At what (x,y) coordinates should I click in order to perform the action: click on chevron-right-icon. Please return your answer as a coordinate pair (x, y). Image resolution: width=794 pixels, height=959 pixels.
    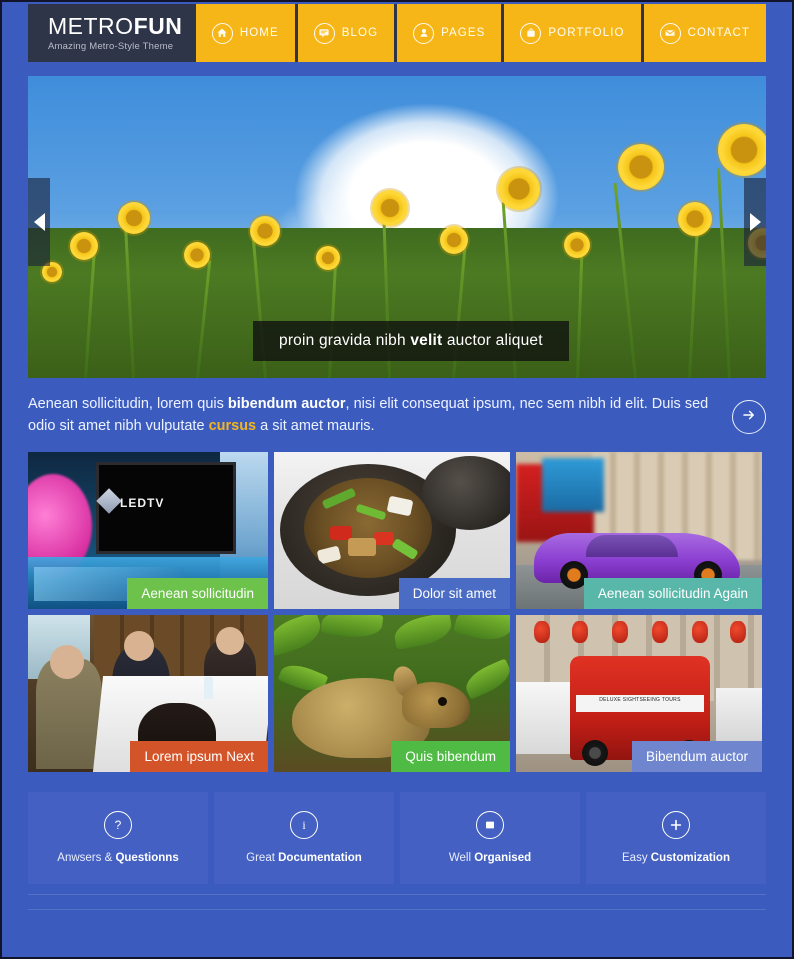
    Looking at the image, I should click on (755, 222).